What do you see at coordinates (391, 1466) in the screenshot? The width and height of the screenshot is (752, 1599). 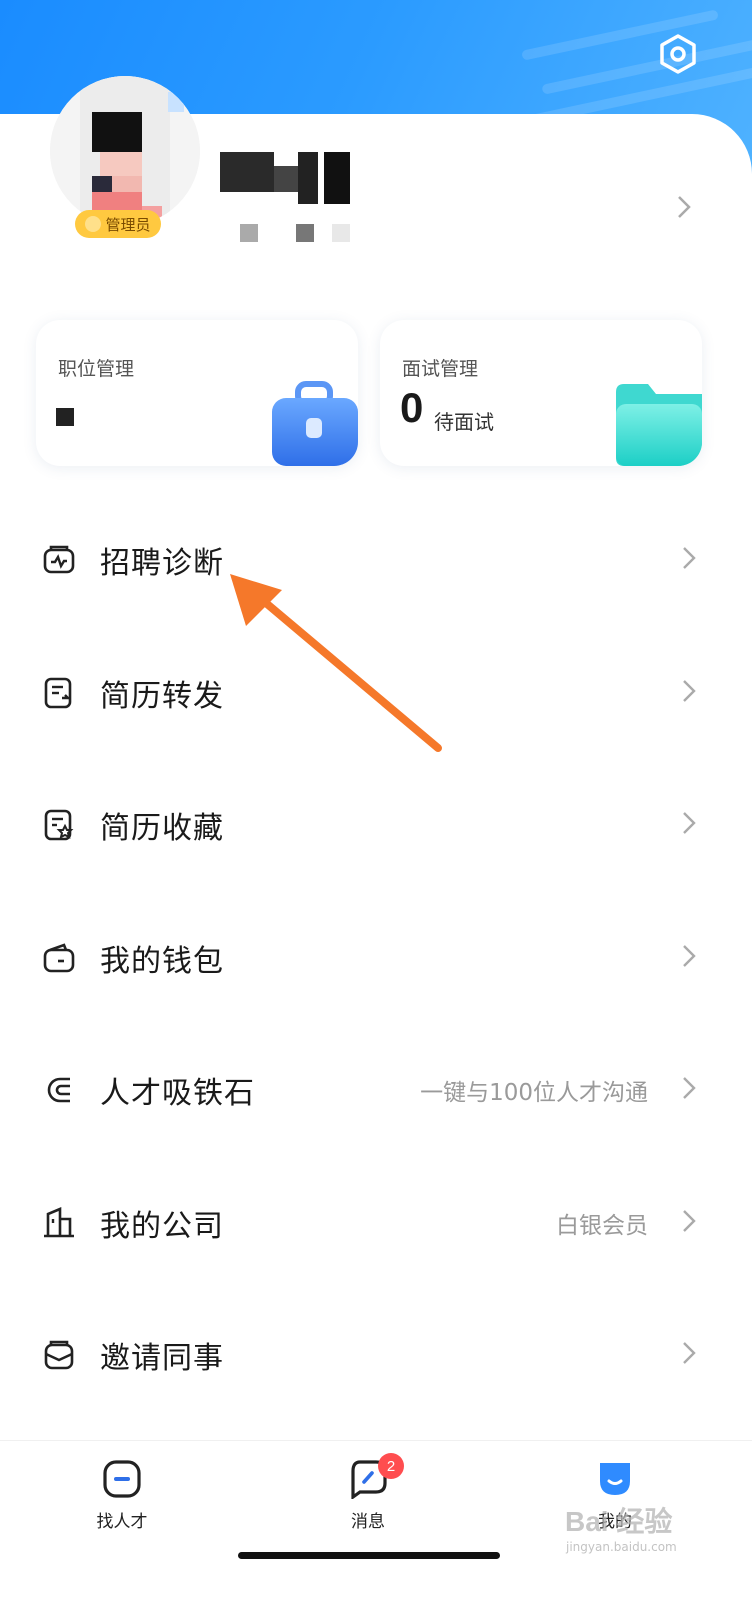 I see `message-unread-badge: 2` at bounding box center [391, 1466].